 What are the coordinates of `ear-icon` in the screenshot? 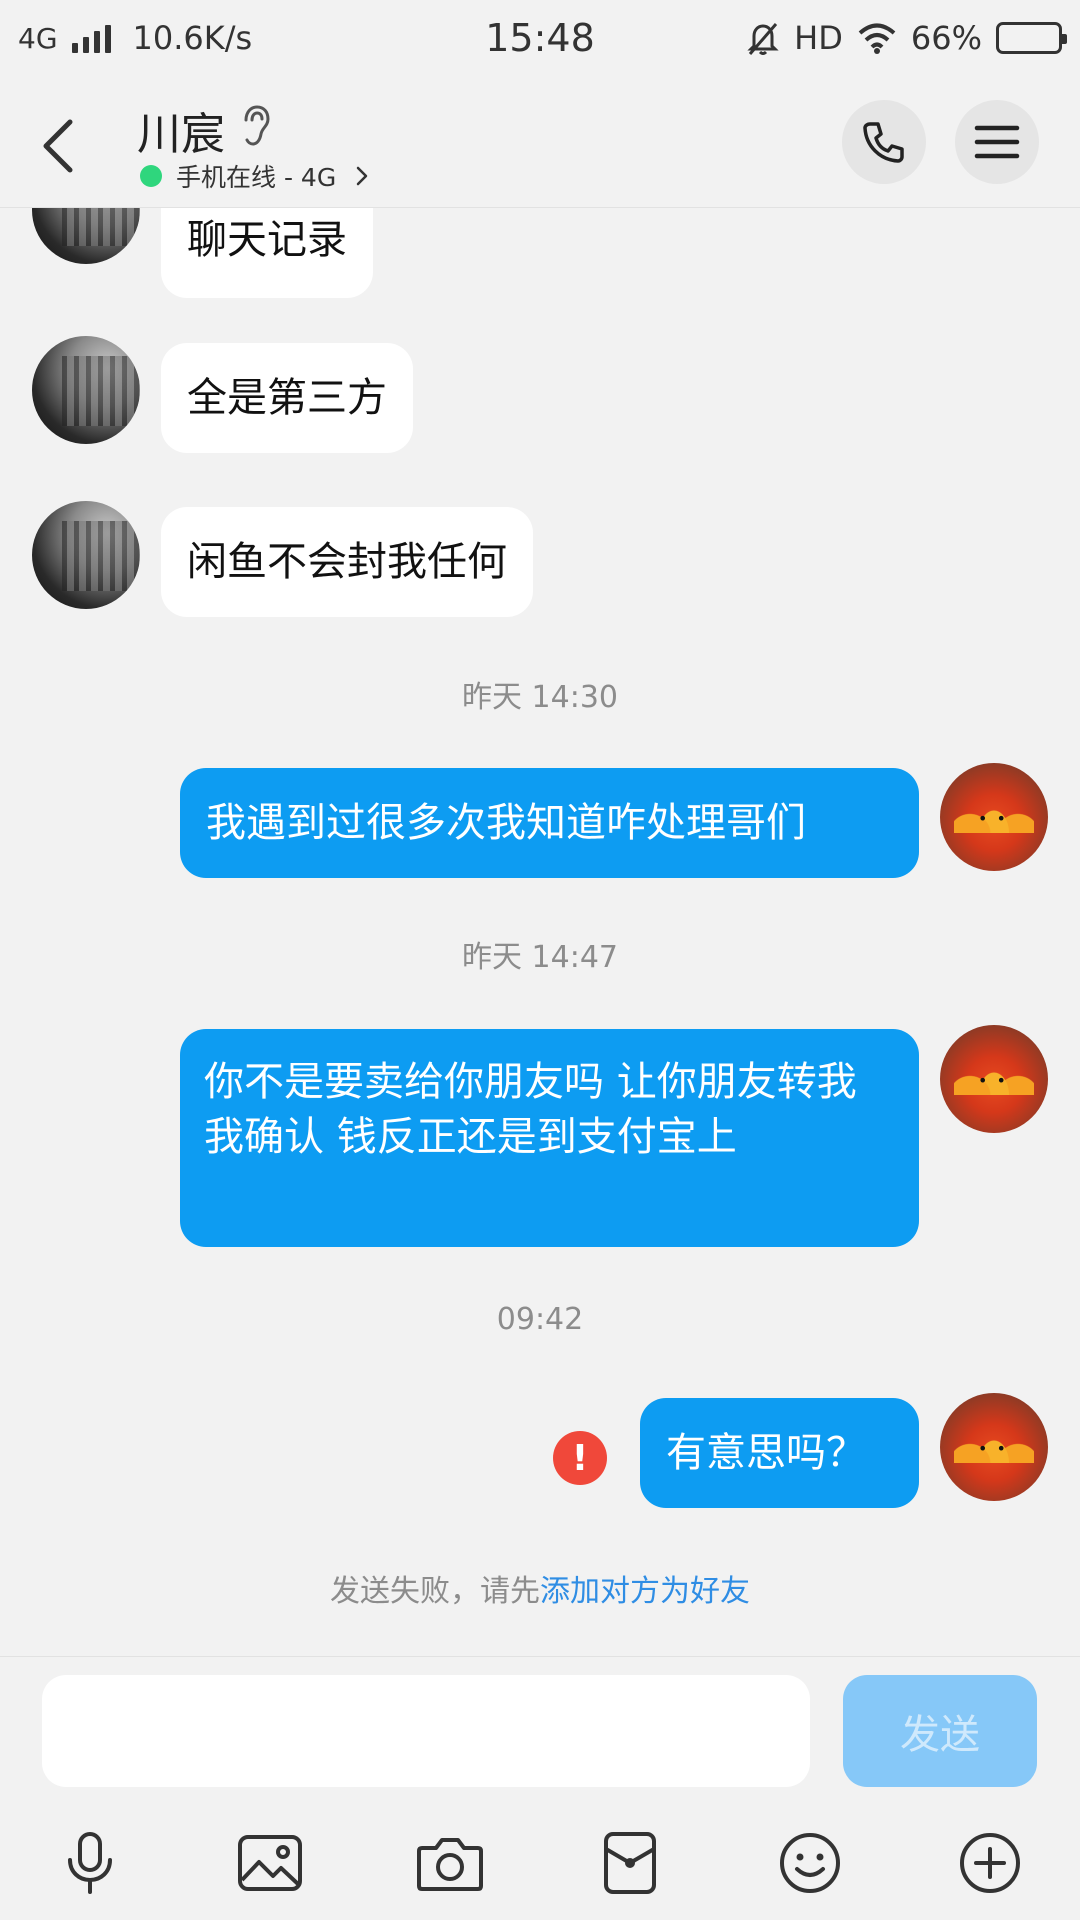 It's located at (256, 126).